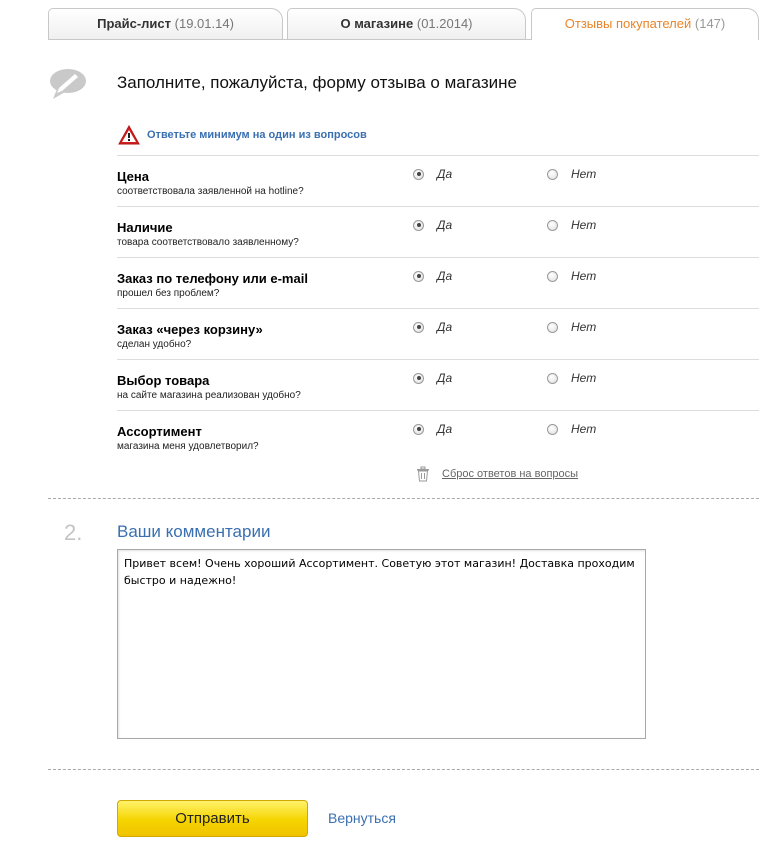 The width and height of the screenshot is (759, 854). I want to click on tab-about-shop-date: (01.2014), so click(444, 23).